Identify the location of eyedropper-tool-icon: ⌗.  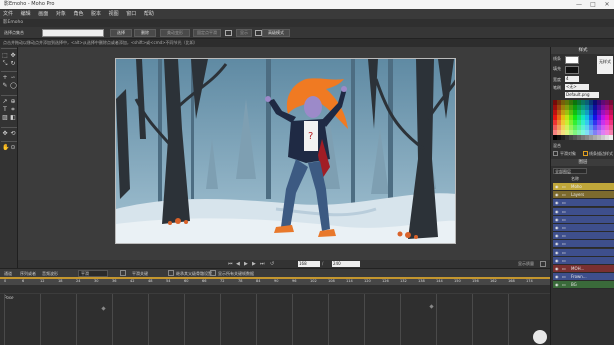
(13, 110).